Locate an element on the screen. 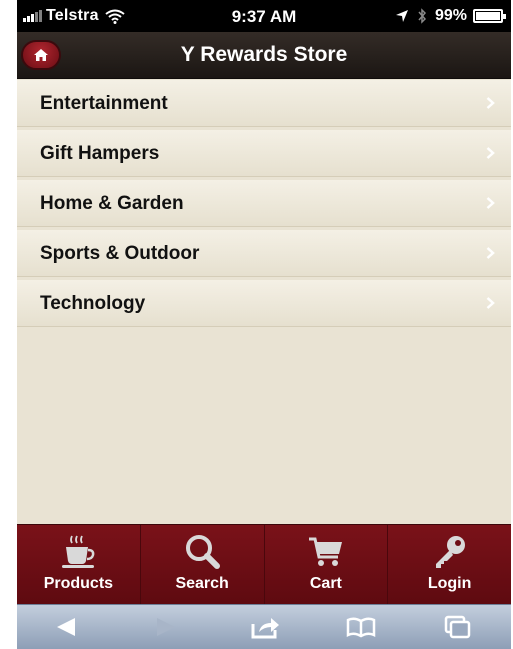 This screenshot has height=649, width=513. battery-icon is located at coordinates (489, 16).